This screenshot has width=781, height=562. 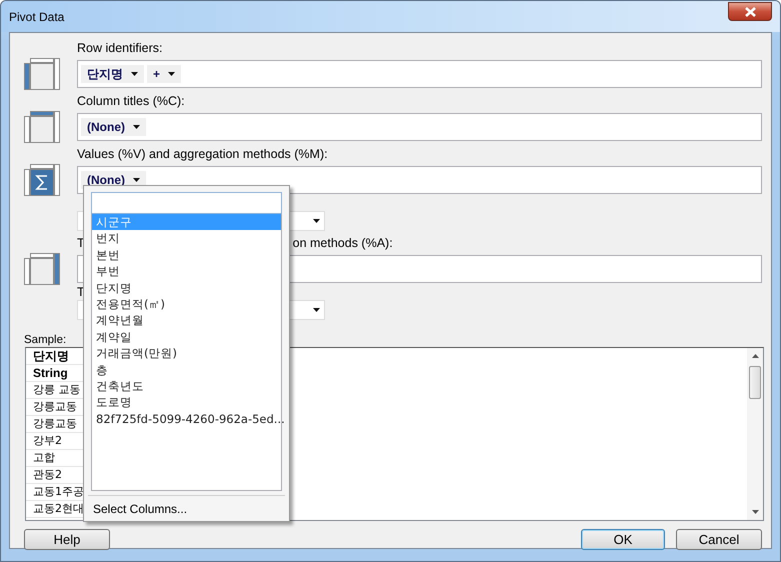 What do you see at coordinates (342, 243) in the screenshot?
I see `field-label: on methods (%A):` at bounding box center [342, 243].